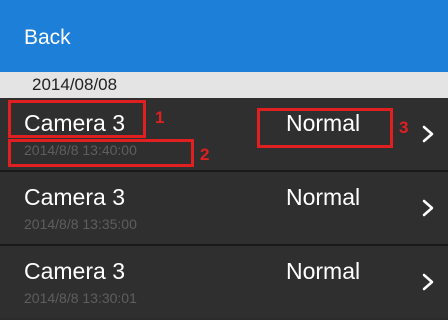 The height and width of the screenshot is (320, 448). Describe the element at coordinates (75, 84) in the screenshot. I see `date-section-label: 2014/08/08` at that location.